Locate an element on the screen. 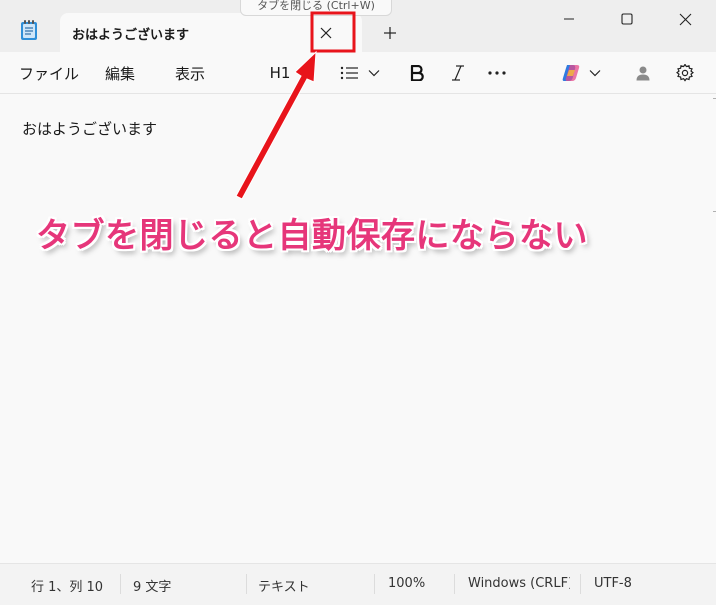 The height and width of the screenshot is (605, 716). bold-icon is located at coordinates (417, 73).